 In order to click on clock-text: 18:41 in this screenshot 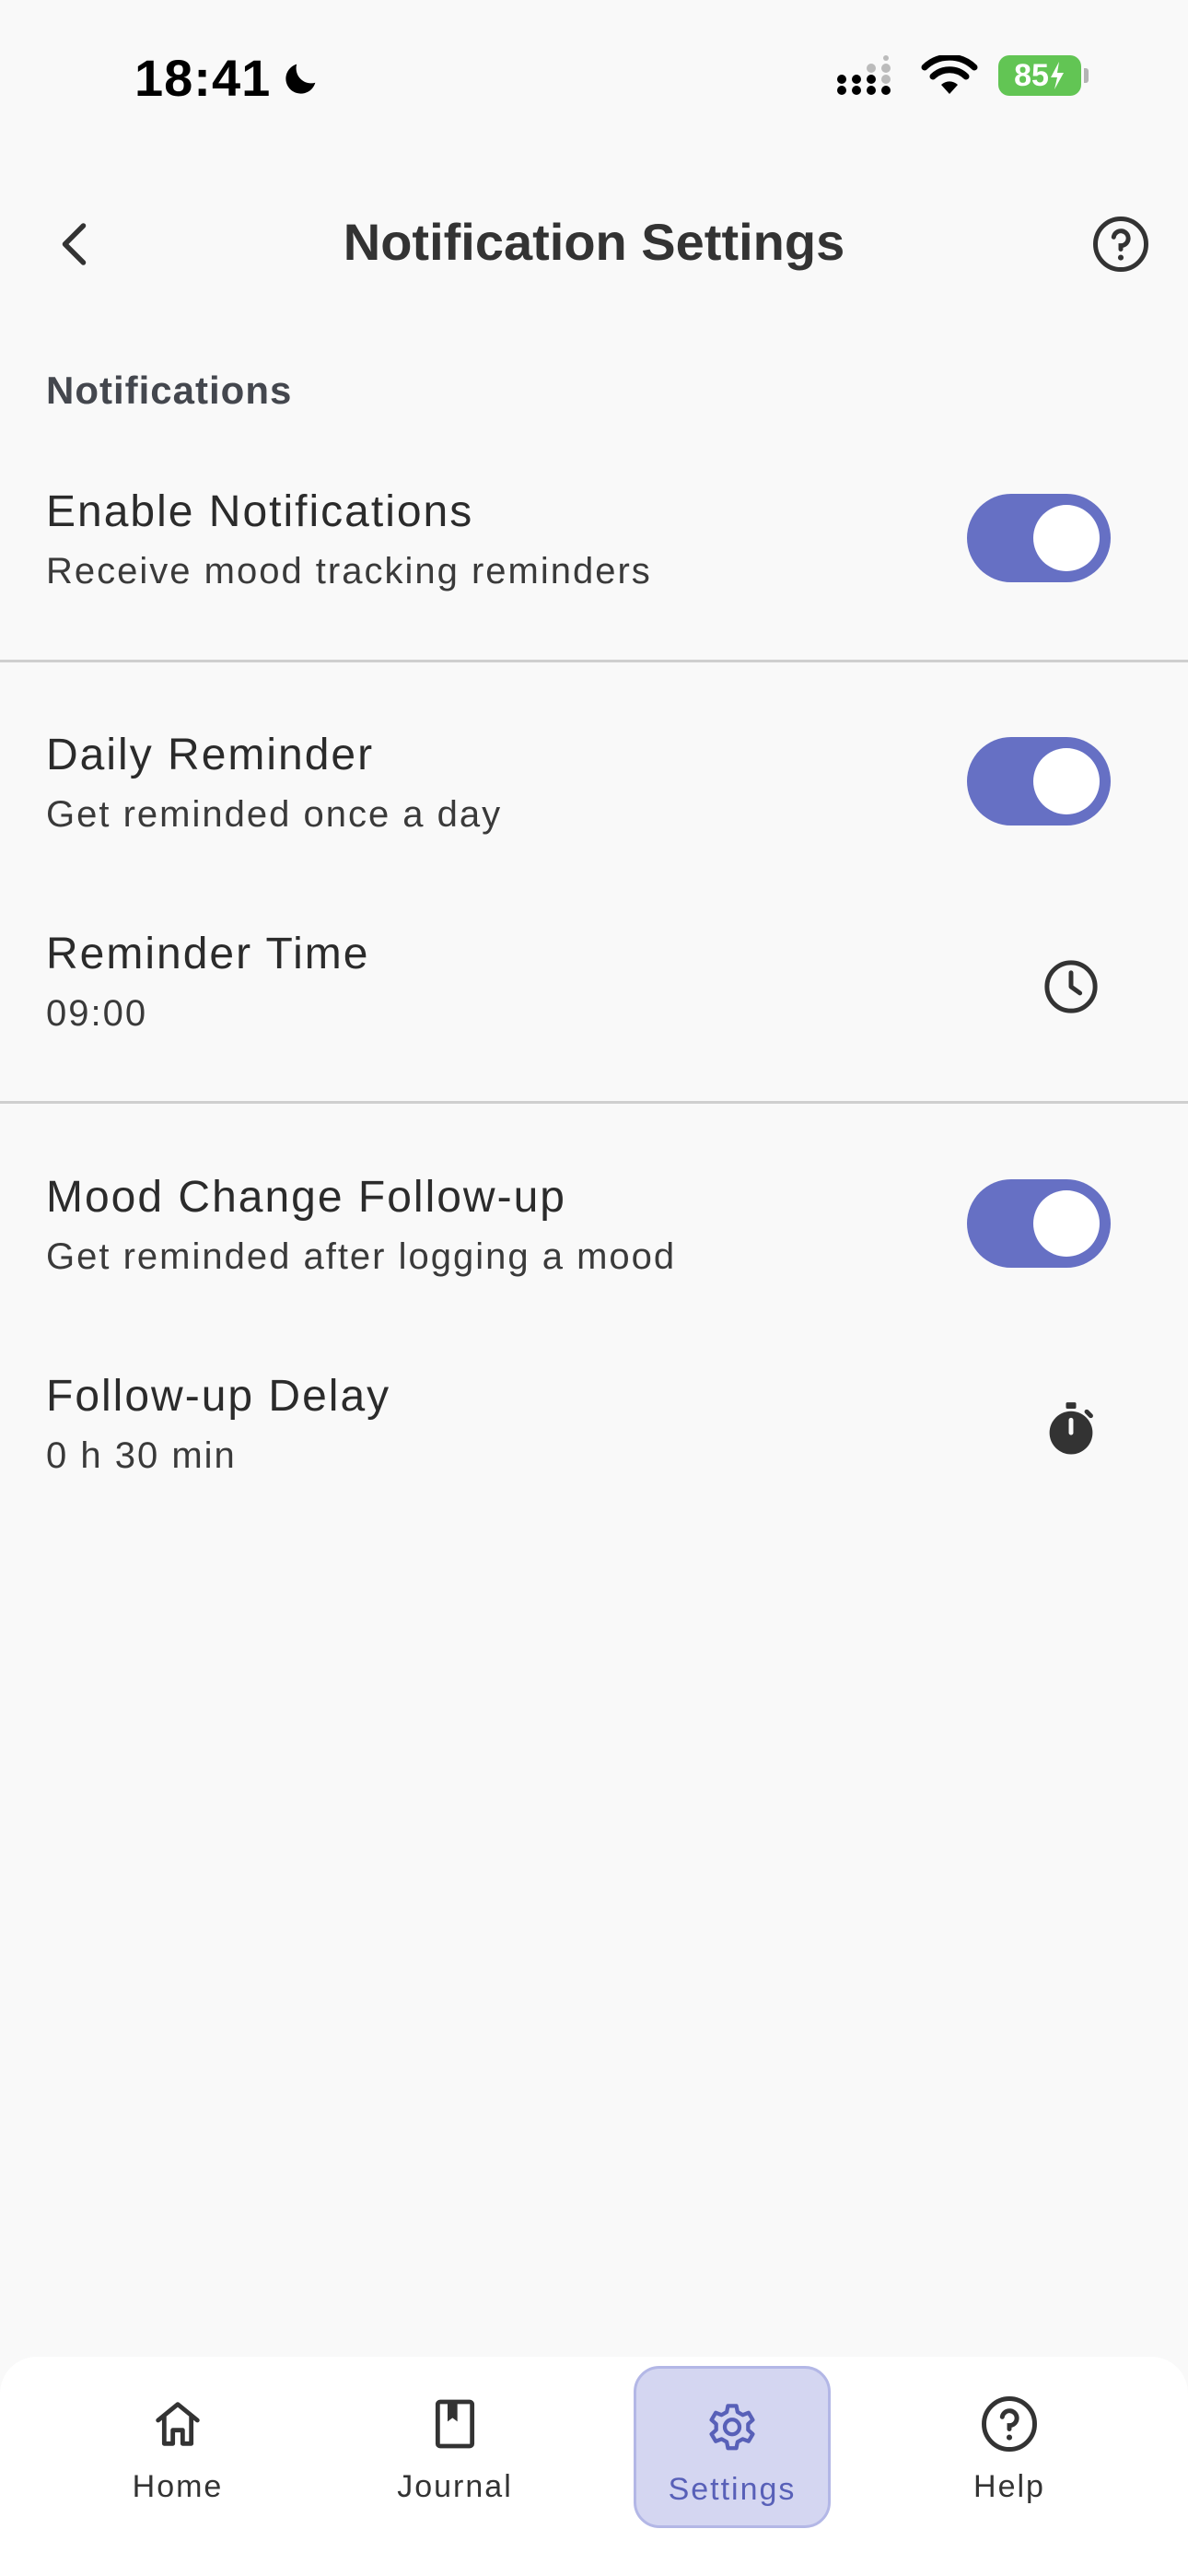, I will do `click(203, 78)`.